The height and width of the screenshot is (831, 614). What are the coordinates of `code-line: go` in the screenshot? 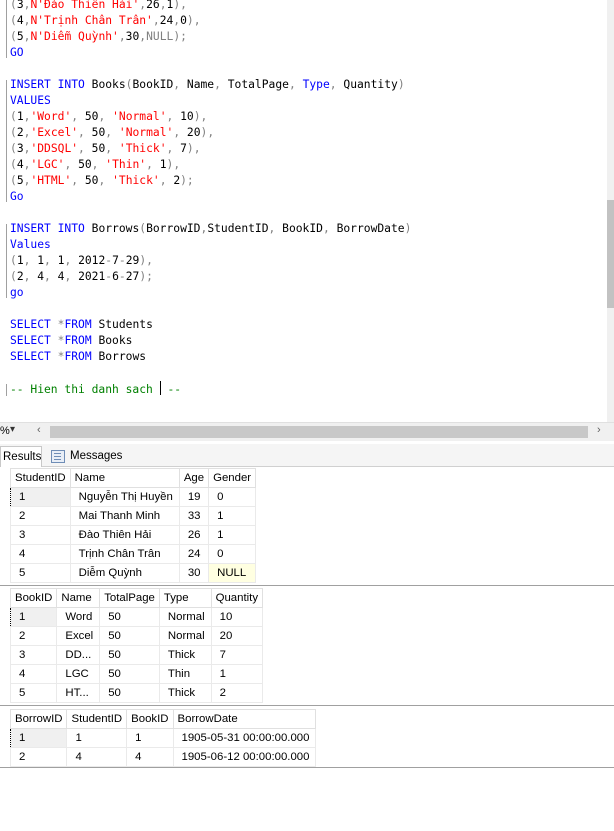 It's located at (210, 293).